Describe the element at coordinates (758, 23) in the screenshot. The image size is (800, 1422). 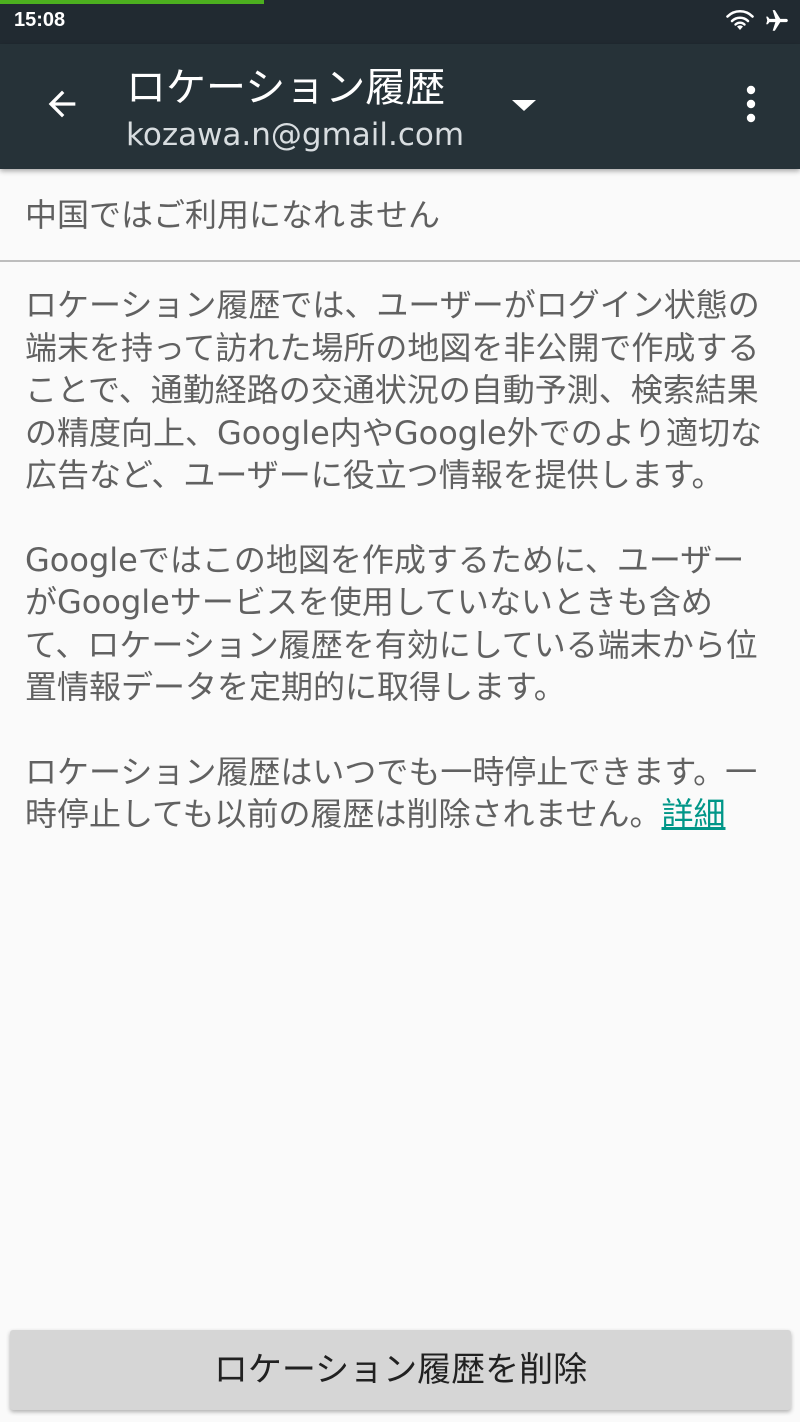
I see `status-icons` at that location.